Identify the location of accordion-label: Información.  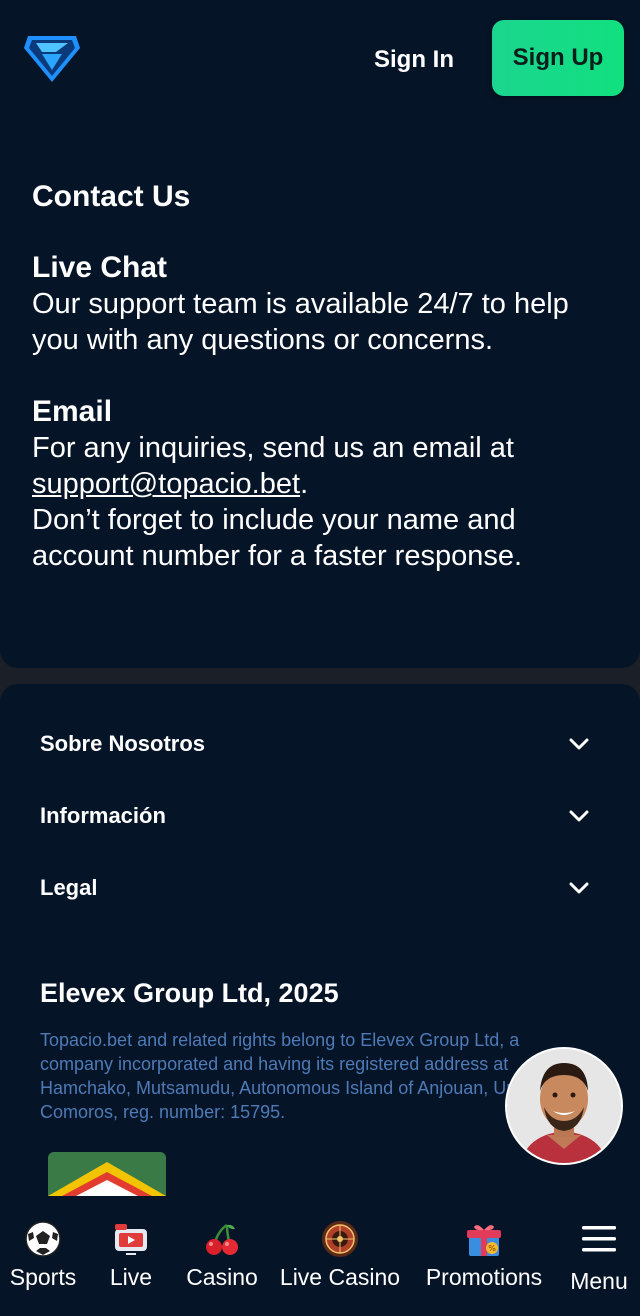
(103, 815).